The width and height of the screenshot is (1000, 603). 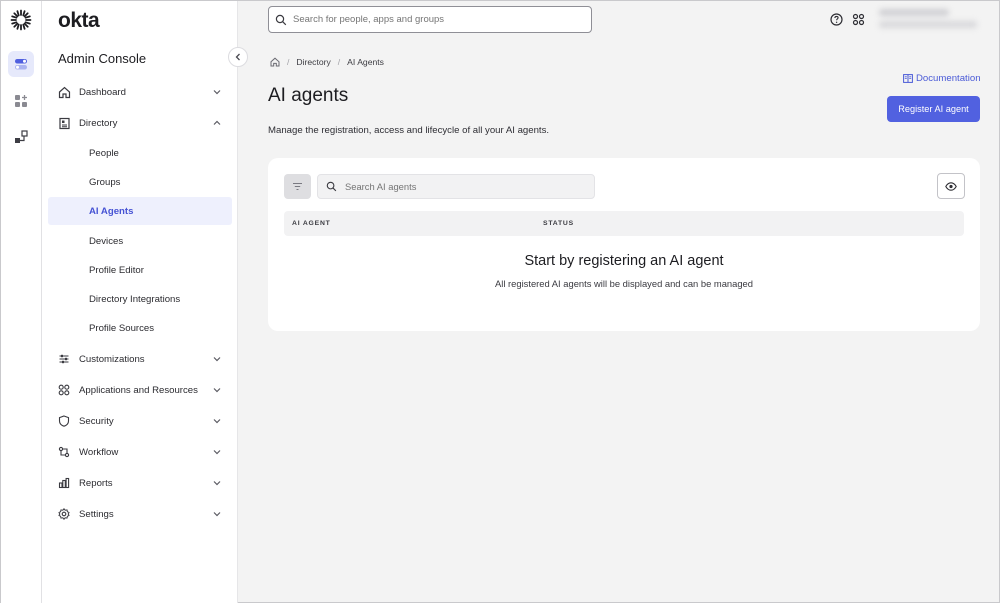 I want to click on sidebar-item-label: Security, so click(x=96, y=421).